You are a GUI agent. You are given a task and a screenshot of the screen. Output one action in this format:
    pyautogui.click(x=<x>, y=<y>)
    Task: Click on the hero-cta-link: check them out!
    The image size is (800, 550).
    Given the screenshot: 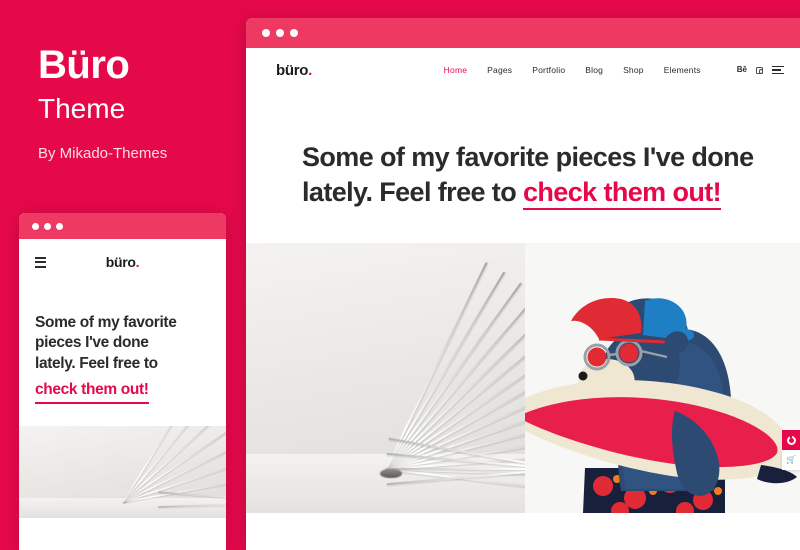 What is the action you would take?
    pyautogui.click(x=622, y=193)
    